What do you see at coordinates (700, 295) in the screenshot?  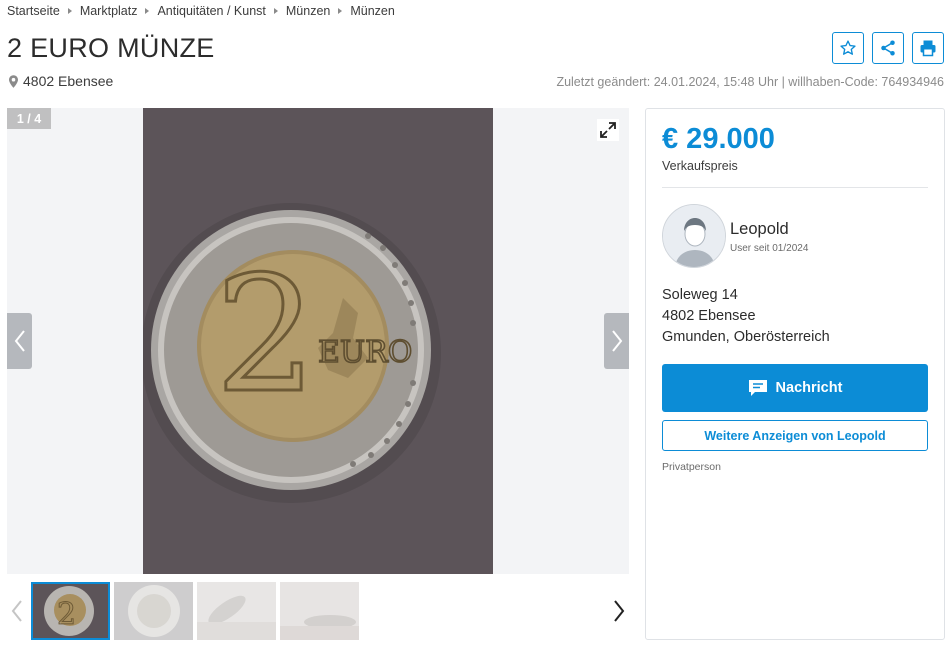 I see `seller-address-street: Soleweg 14` at bounding box center [700, 295].